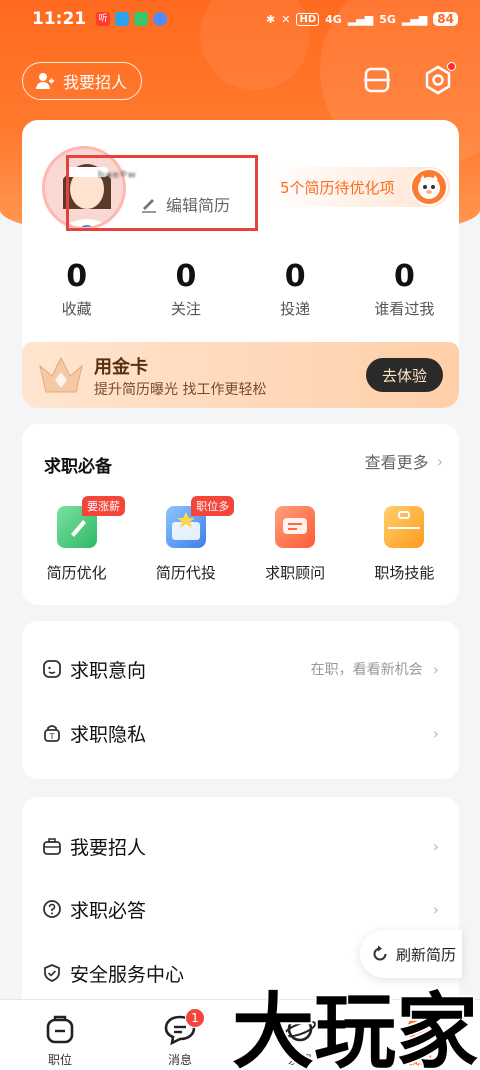 The width and height of the screenshot is (480, 1070). Describe the element at coordinates (366, 670) in the screenshot. I see `row-hint: 在职，看看新机会` at that location.